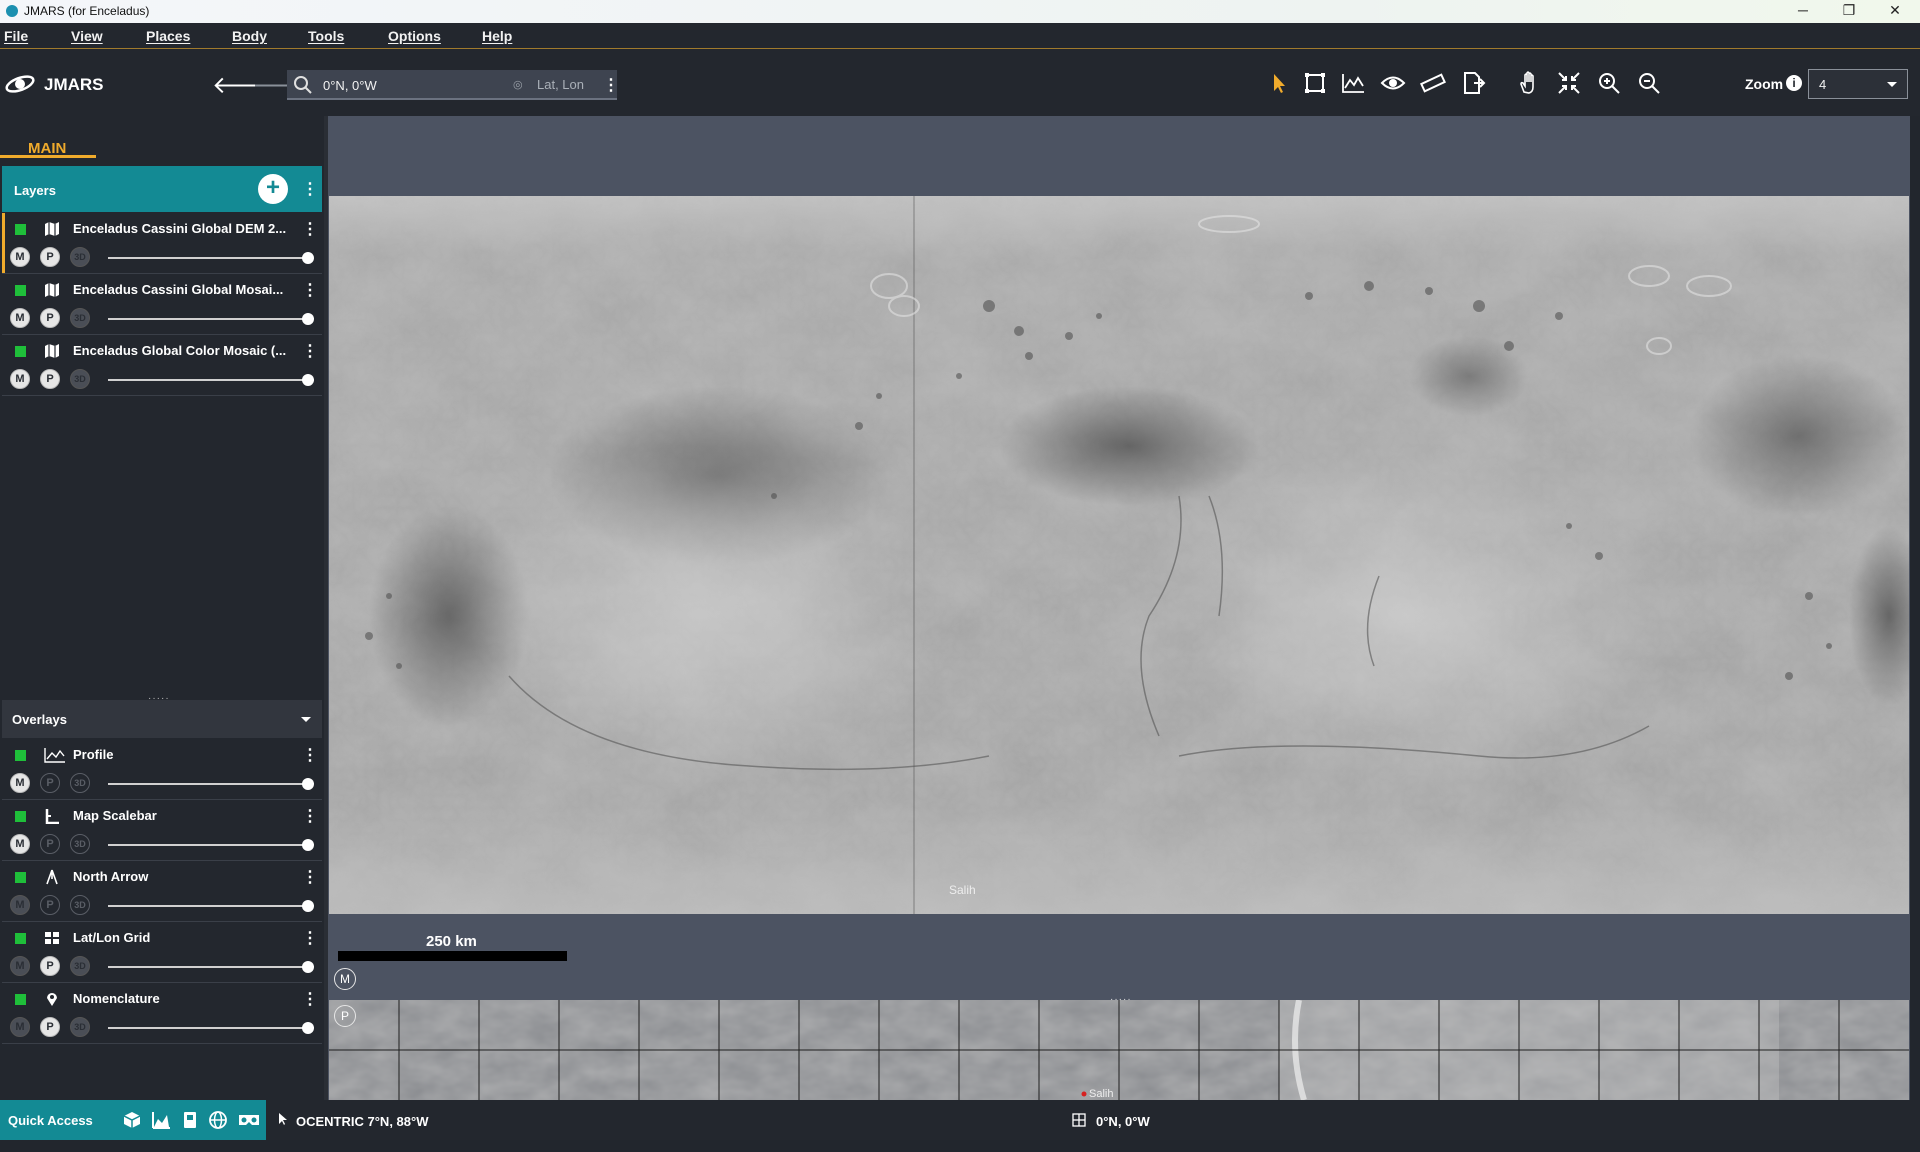 The image size is (1920, 1152). Describe the element at coordinates (1475, 85) in the screenshot. I see `export-icon` at that location.